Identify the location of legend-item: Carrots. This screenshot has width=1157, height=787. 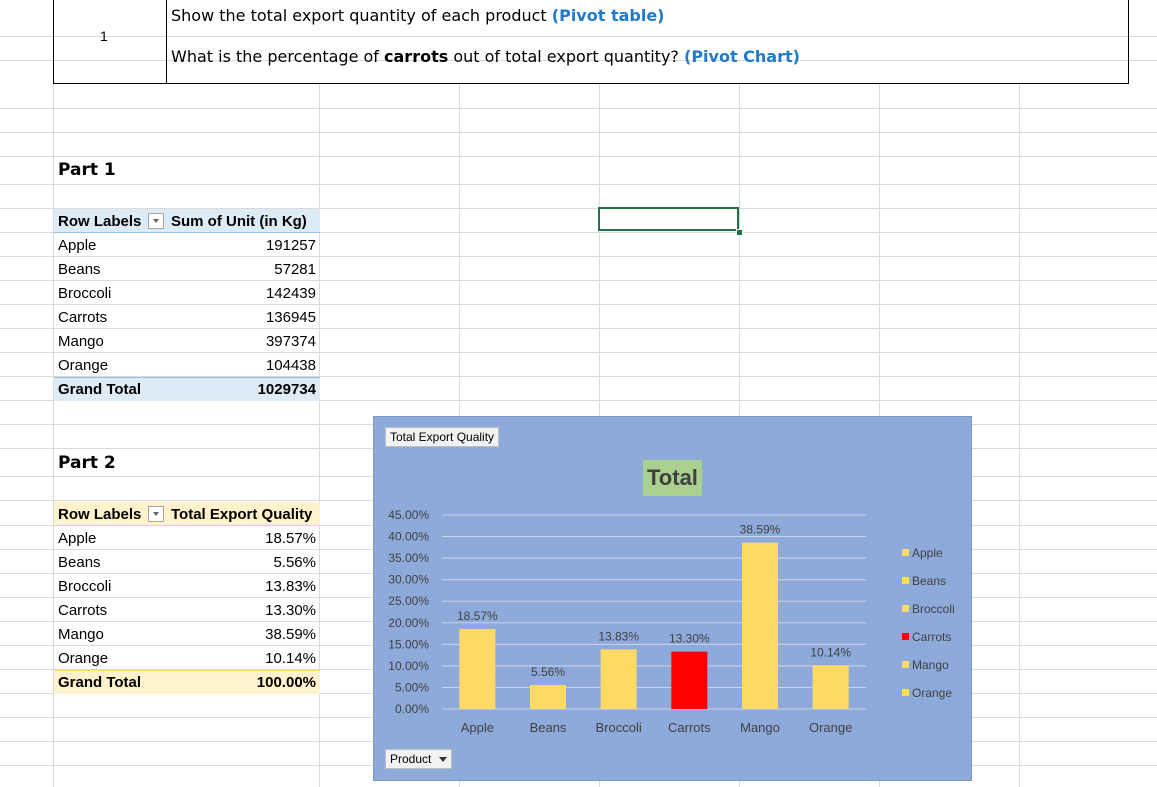
(926, 637).